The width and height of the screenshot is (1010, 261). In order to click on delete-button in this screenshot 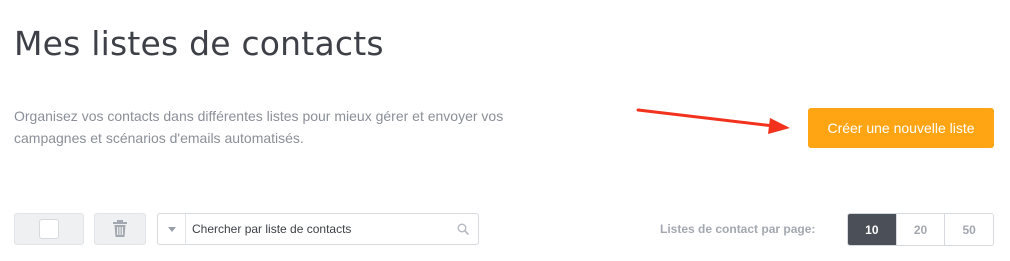, I will do `click(120, 229)`.